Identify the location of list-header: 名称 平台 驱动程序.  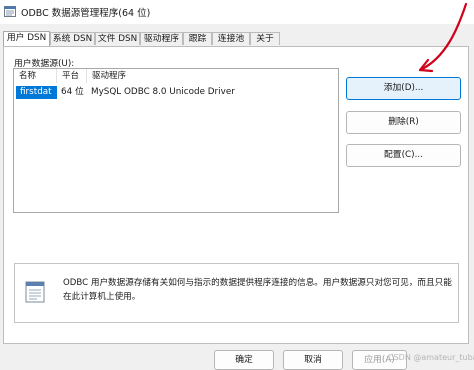
(176, 76).